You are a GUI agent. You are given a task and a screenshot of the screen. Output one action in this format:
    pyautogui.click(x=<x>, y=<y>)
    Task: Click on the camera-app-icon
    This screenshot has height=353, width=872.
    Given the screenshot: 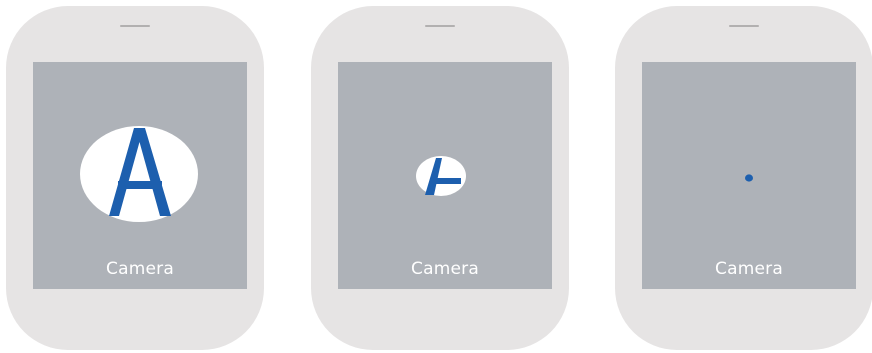 What is the action you would take?
    pyautogui.click(x=140, y=174)
    